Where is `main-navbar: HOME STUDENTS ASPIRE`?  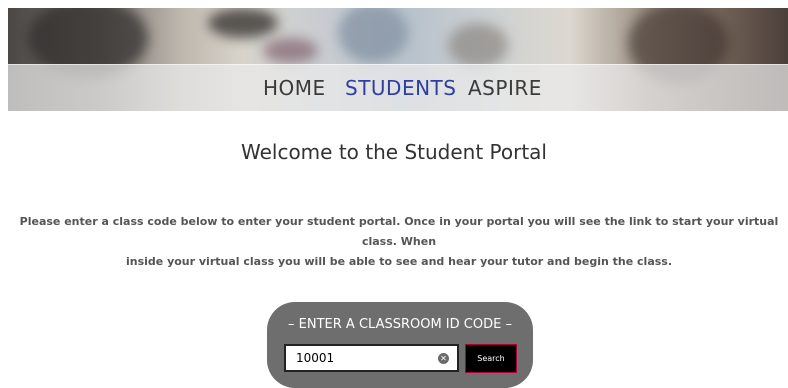
main-navbar: HOME STUDENTS ASPIRE is located at coordinates (398, 87).